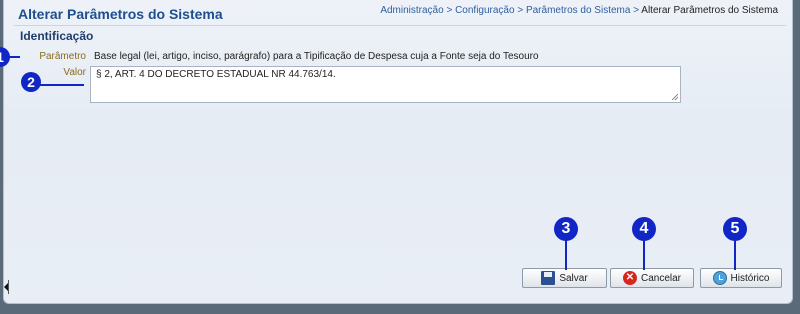 Image resolution: width=800 pixels, height=314 pixels. I want to click on save-button: Salvar, so click(564, 278).